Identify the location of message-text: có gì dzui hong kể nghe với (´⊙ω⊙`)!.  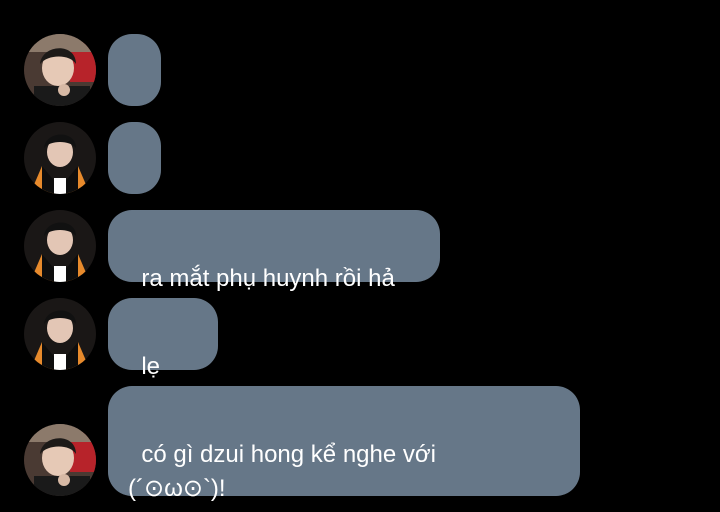
(282, 471).